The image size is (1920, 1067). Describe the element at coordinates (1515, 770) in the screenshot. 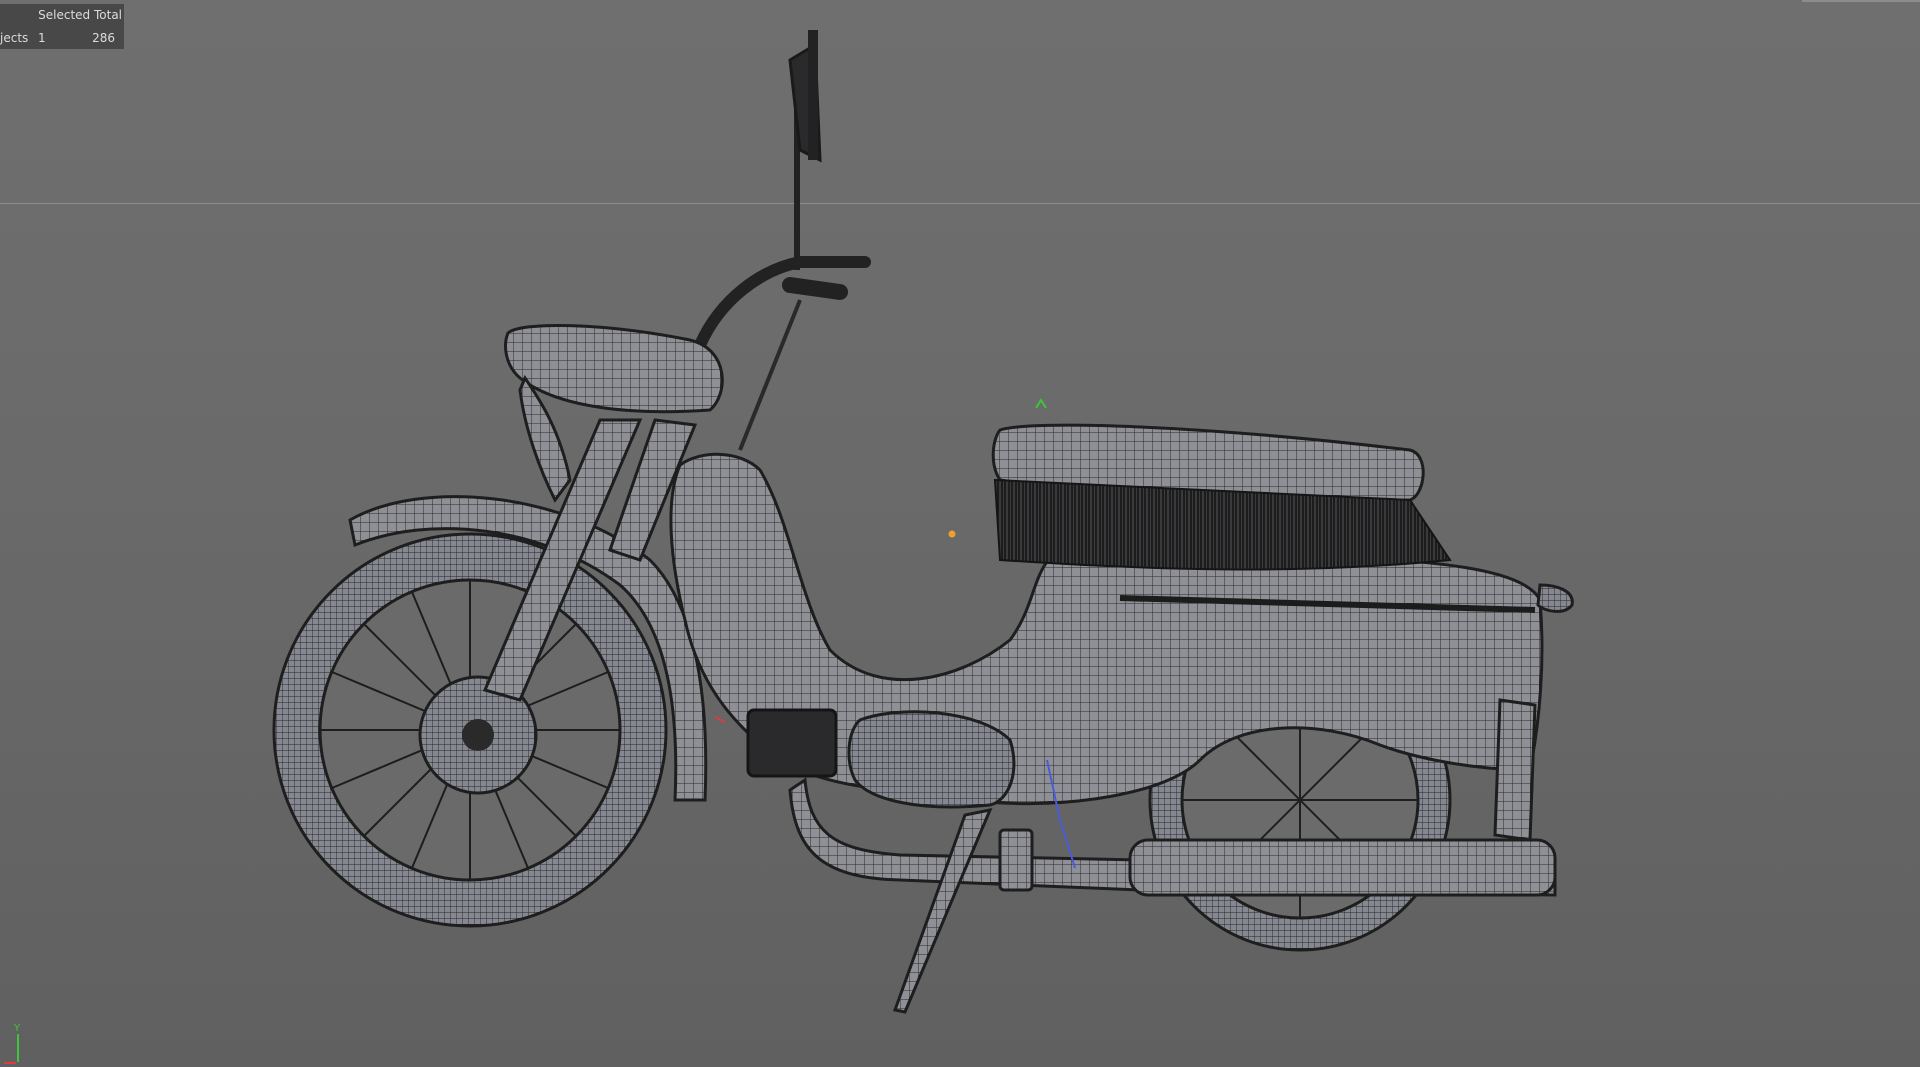

I see `rear-shock` at that location.